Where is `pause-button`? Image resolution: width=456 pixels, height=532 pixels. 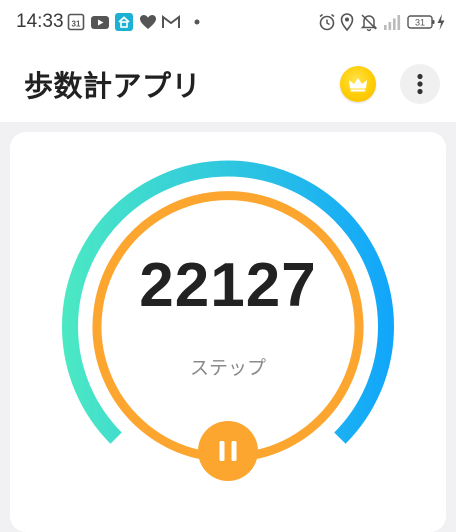
pause-button is located at coordinates (228, 451).